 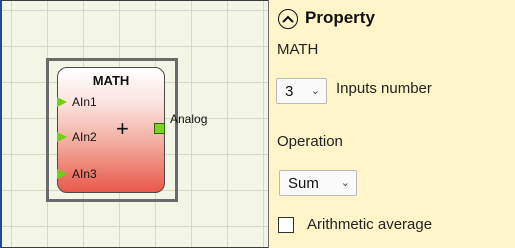 What do you see at coordinates (340, 17) in the screenshot?
I see `panel-title: Property` at bounding box center [340, 17].